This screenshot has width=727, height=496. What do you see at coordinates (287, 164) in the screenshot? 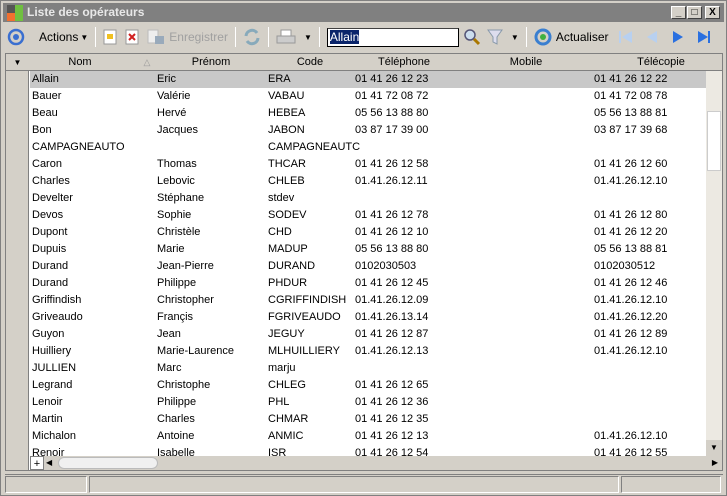
I see `cell-code: THCAR` at bounding box center [287, 164].